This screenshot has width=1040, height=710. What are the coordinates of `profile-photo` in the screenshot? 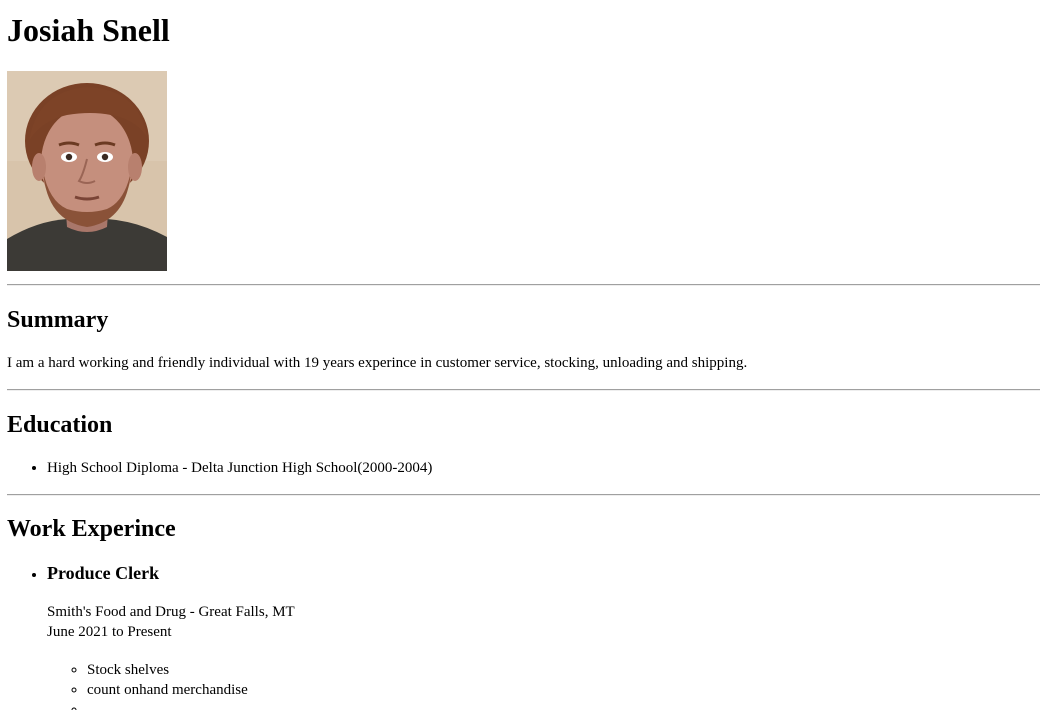 It's located at (87, 171).